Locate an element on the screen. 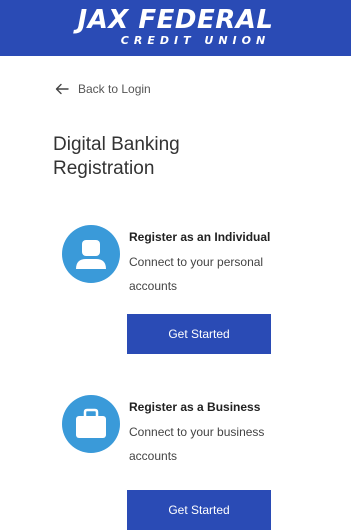 Image resolution: width=351 pixels, height=530 pixels. page-title: Digital Banking Registration is located at coordinates (116, 156).